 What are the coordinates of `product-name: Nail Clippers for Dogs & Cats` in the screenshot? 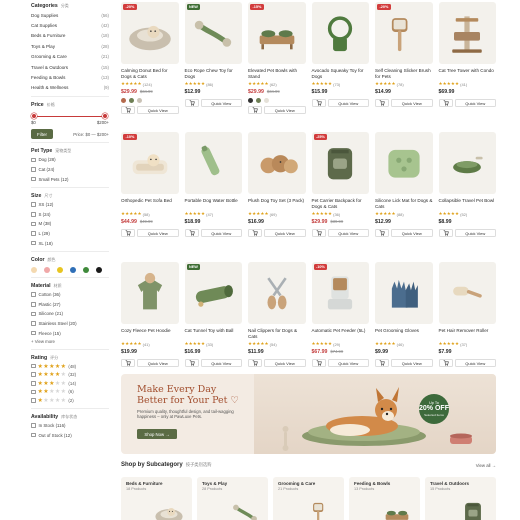 It's located at (277, 334).